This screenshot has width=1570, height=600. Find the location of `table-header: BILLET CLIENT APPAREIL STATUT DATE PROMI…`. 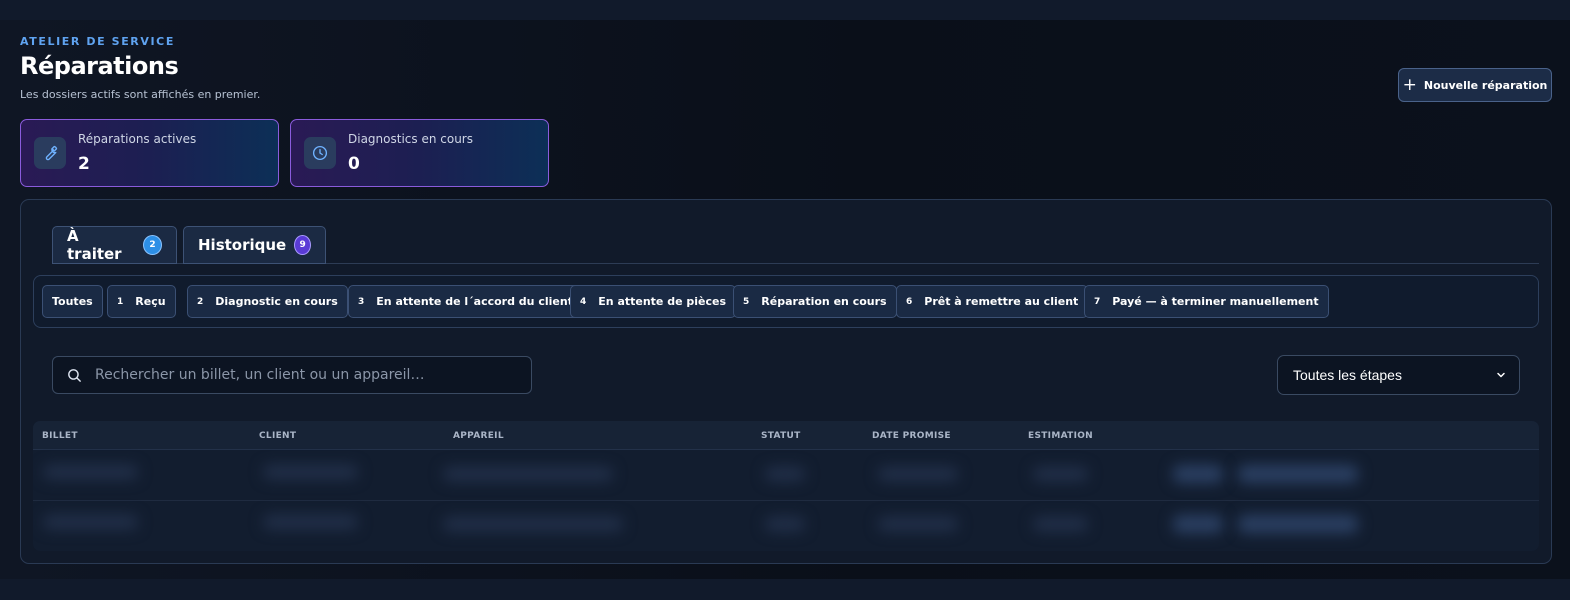

table-header: BILLET CLIENT APPAREIL STATUT DATE PROMI… is located at coordinates (786, 435).